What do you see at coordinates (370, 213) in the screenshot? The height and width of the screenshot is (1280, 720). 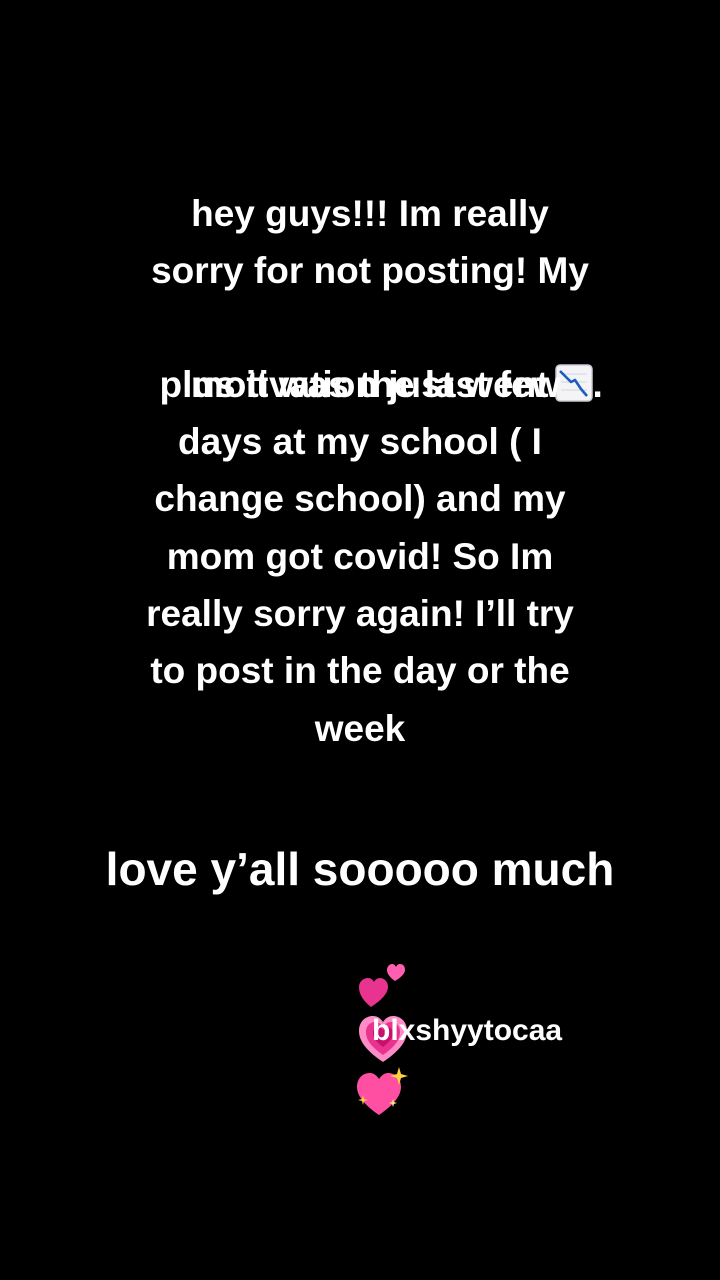 I see `message-line-1: hey guys!!! Im really` at bounding box center [370, 213].